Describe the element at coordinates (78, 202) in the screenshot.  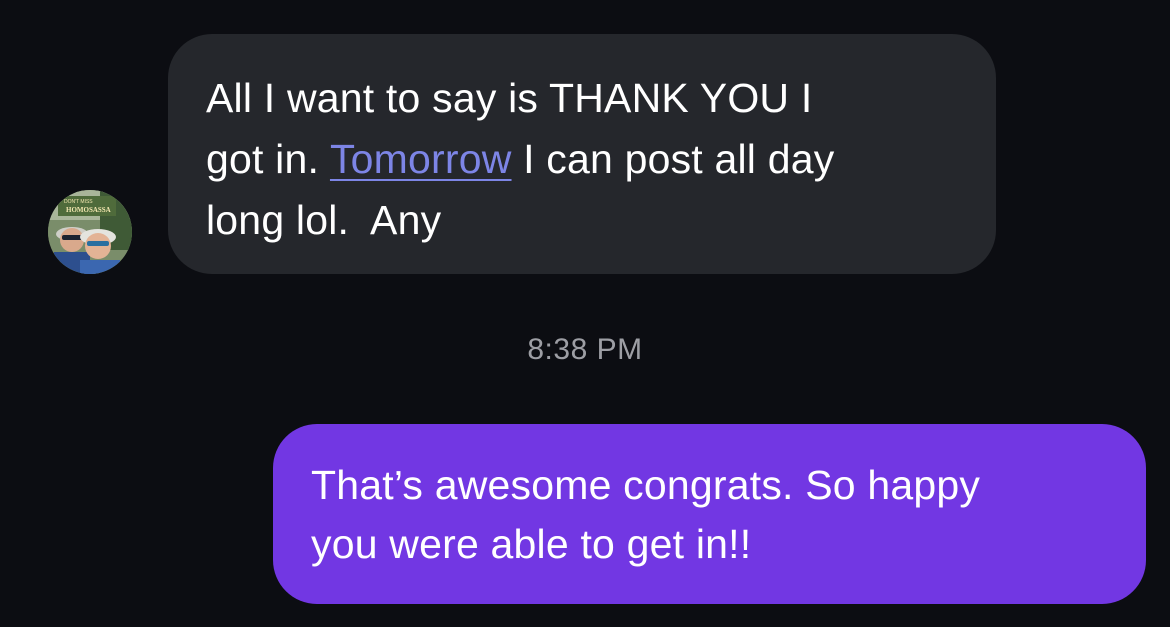
I see `avatar-sign-small: DON'T MISS` at that location.